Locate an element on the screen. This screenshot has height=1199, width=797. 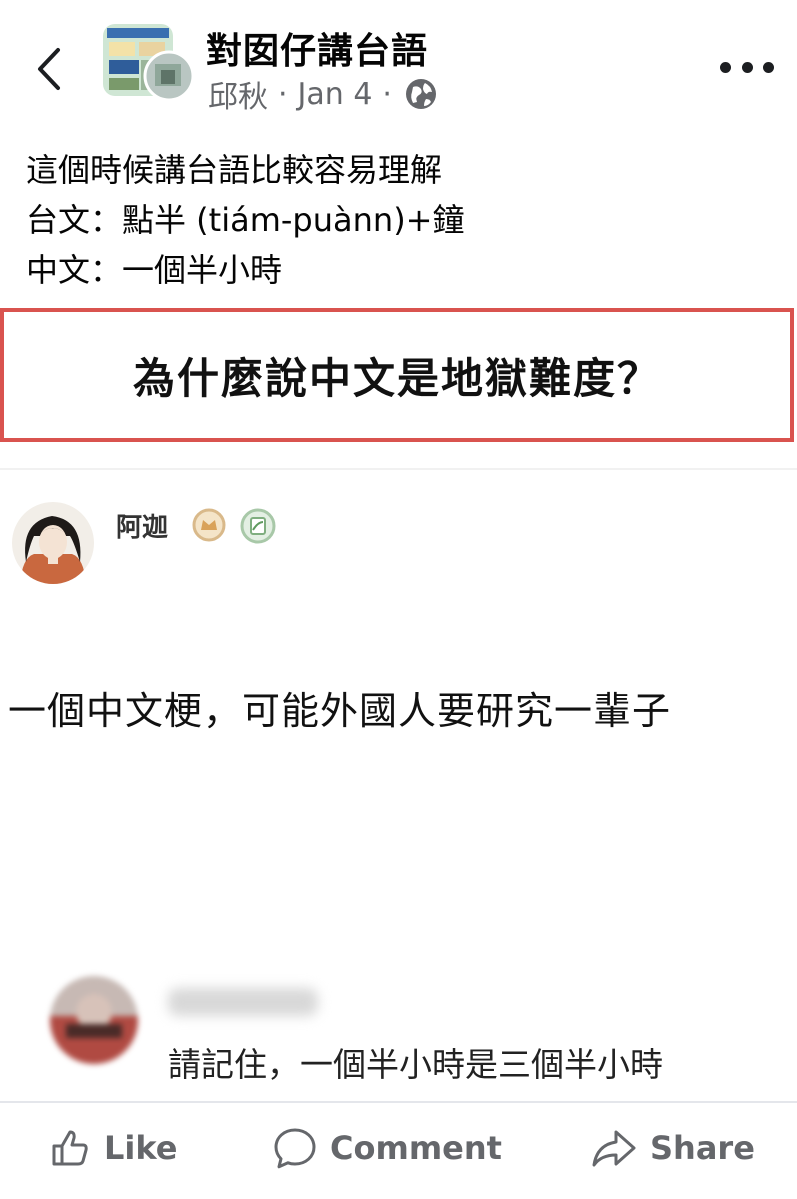
globe-icon is located at coordinates (420, 94).